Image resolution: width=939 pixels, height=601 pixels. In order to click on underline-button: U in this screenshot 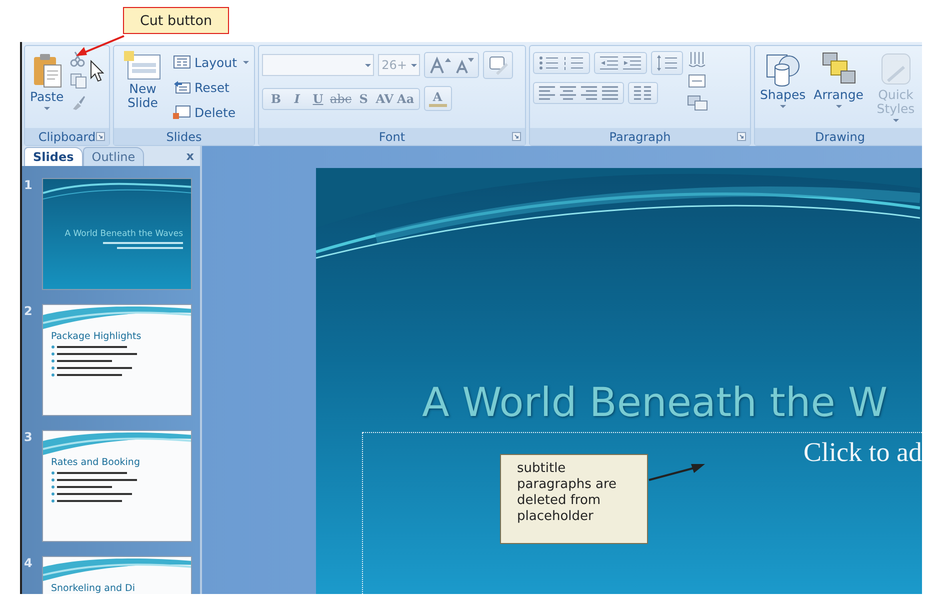, I will do `click(318, 99)`.